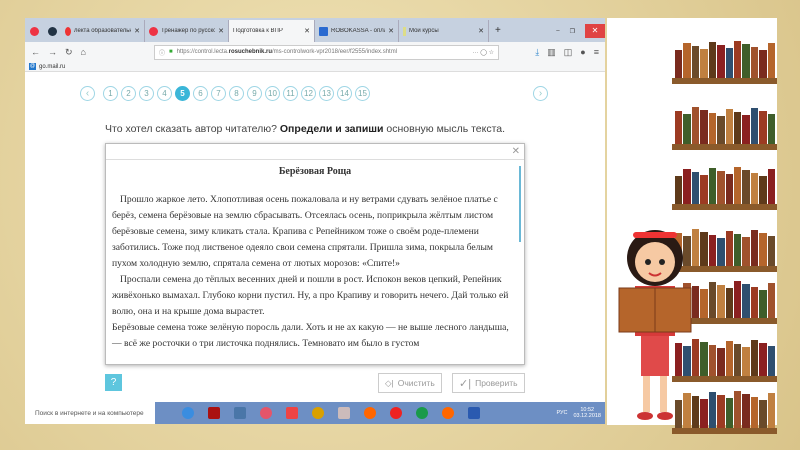 Image resolution: width=800 pixels, height=450 pixels. I want to click on opera-icon, so click(153, 31).